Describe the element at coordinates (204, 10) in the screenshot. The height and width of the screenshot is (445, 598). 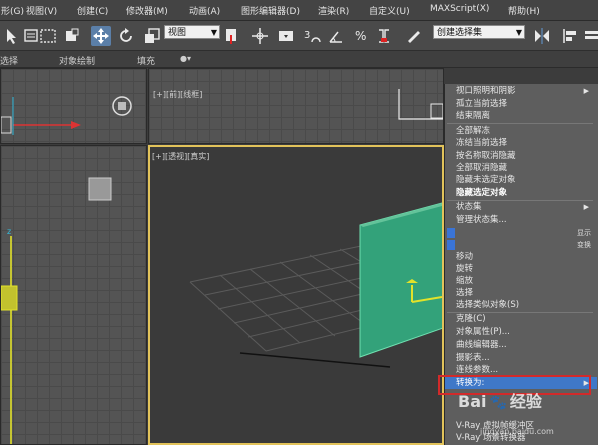
I see `menu-item-animation: 动画(A)` at that location.